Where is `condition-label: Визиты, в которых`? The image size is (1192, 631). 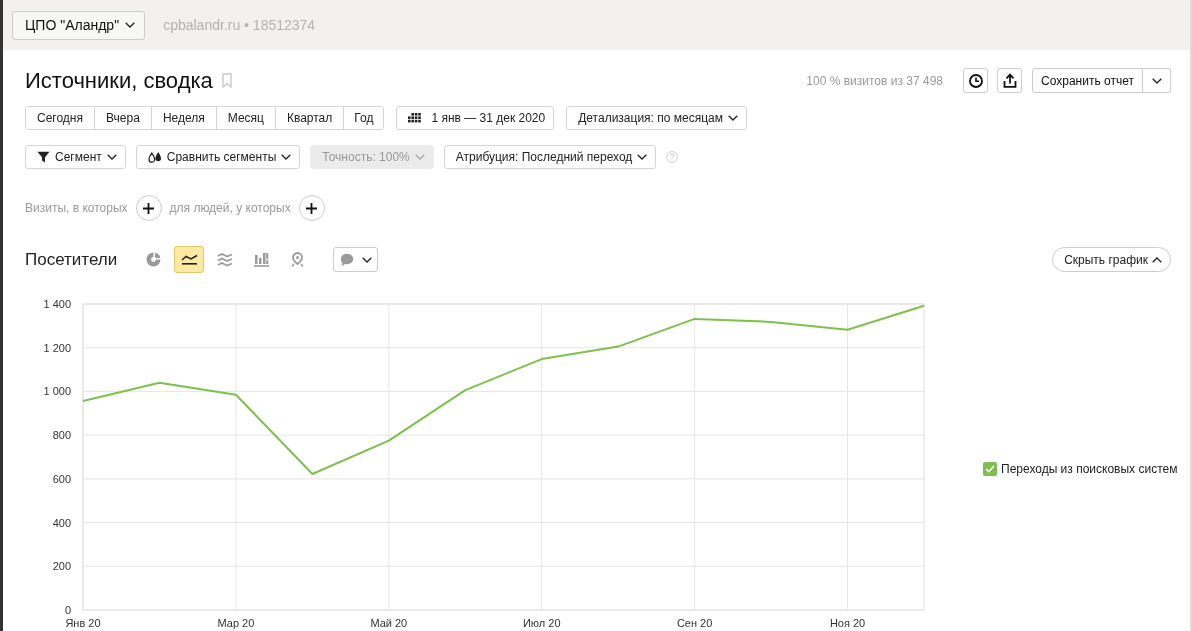 condition-label: Визиты, в которых is located at coordinates (76, 208).